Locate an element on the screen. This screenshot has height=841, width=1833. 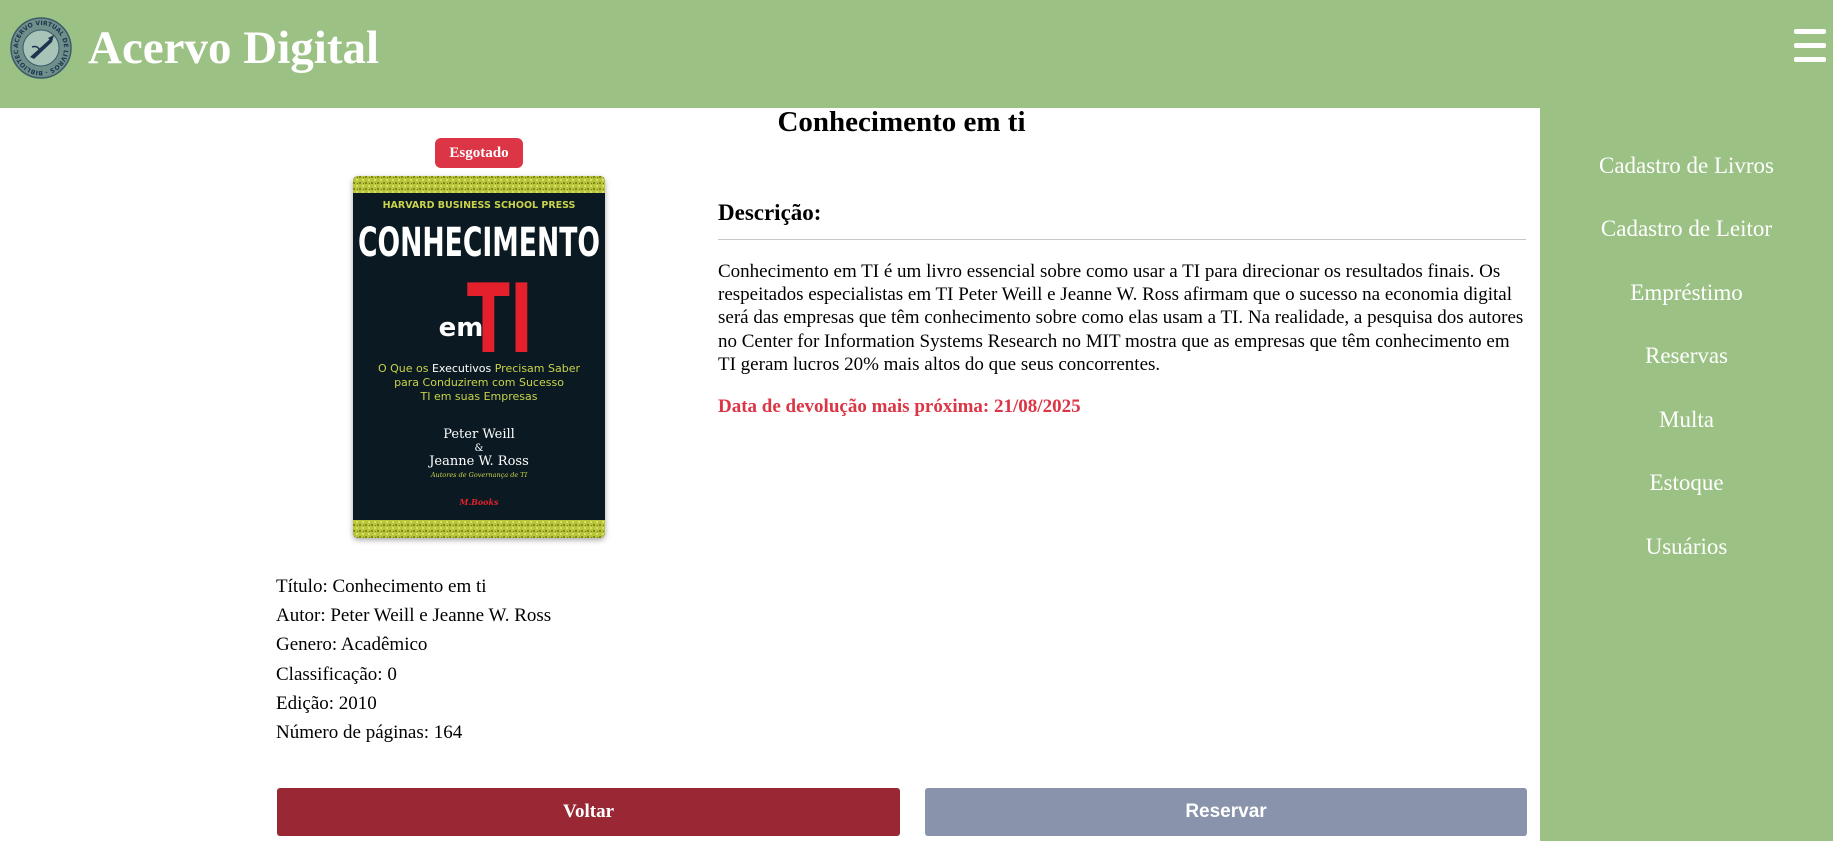
sidebar-item-reservas: Reservas is located at coordinates (1686, 356).